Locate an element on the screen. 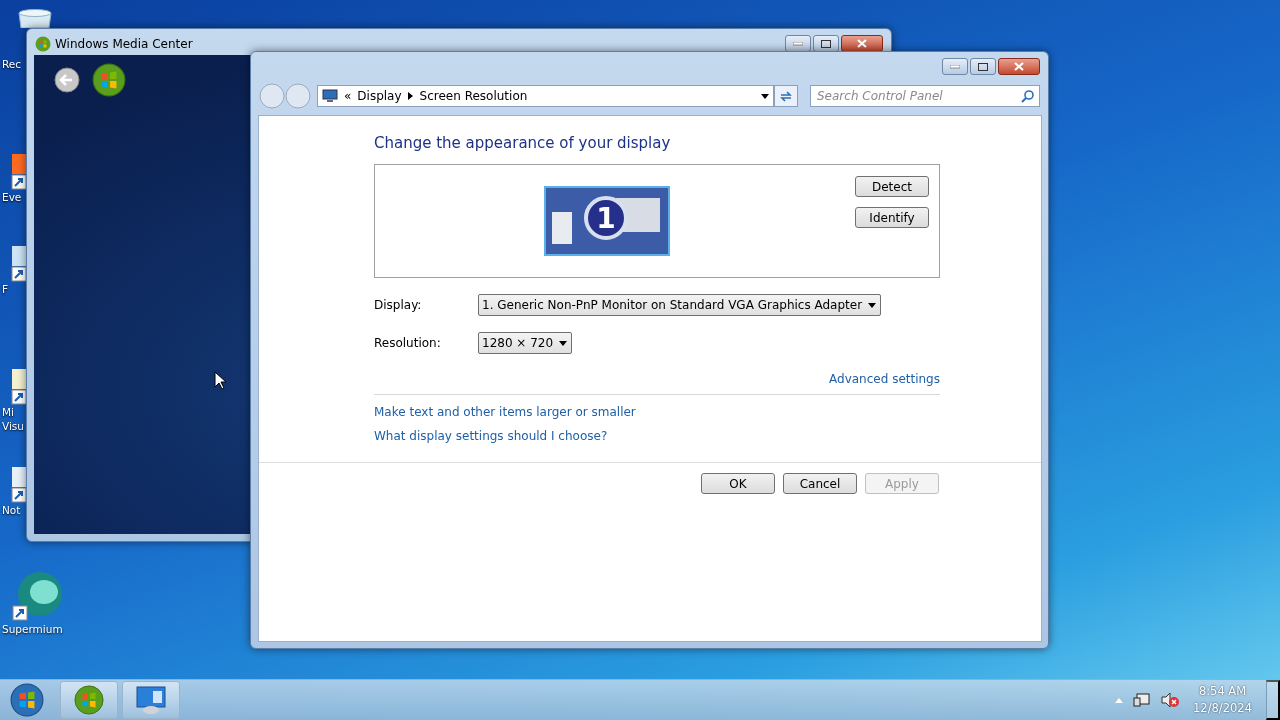 Image resolution: width=1280 pixels, height=720 pixels. dialog-button: Cancel is located at coordinates (820, 483).